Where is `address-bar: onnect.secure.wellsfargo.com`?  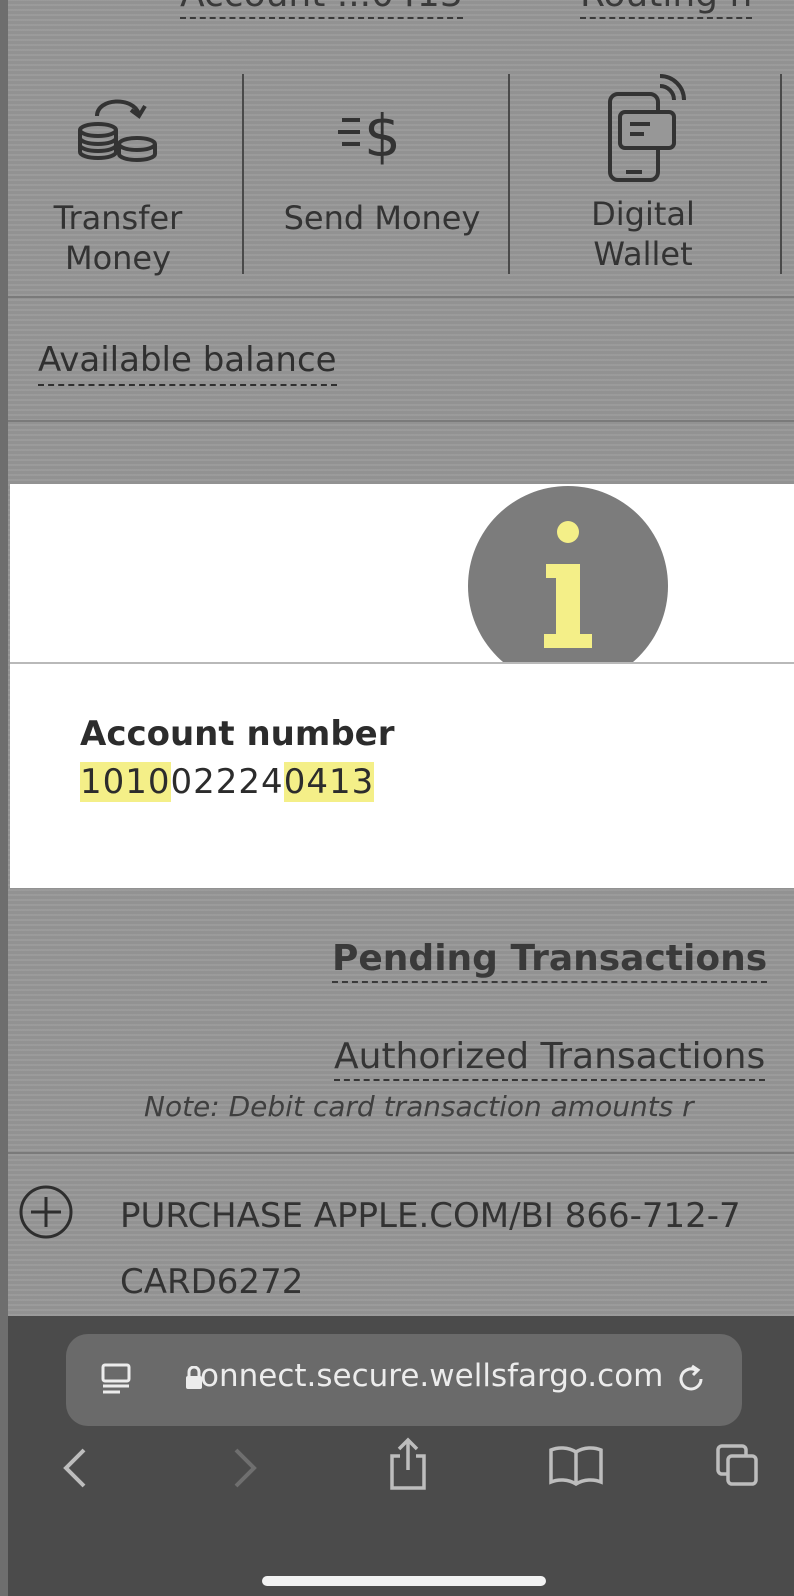 address-bar: onnect.secure.wellsfargo.com is located at coordinates (404, 1380).